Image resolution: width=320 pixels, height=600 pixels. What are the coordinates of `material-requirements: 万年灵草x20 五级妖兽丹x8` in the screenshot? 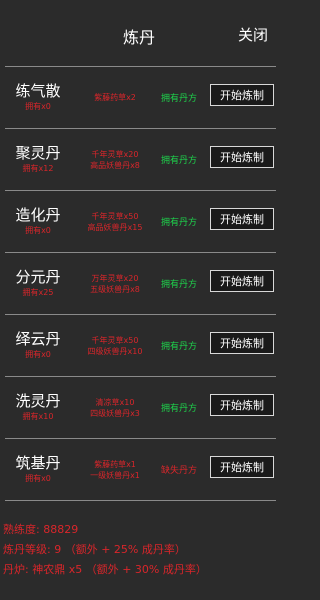 It's located at (115, 283).